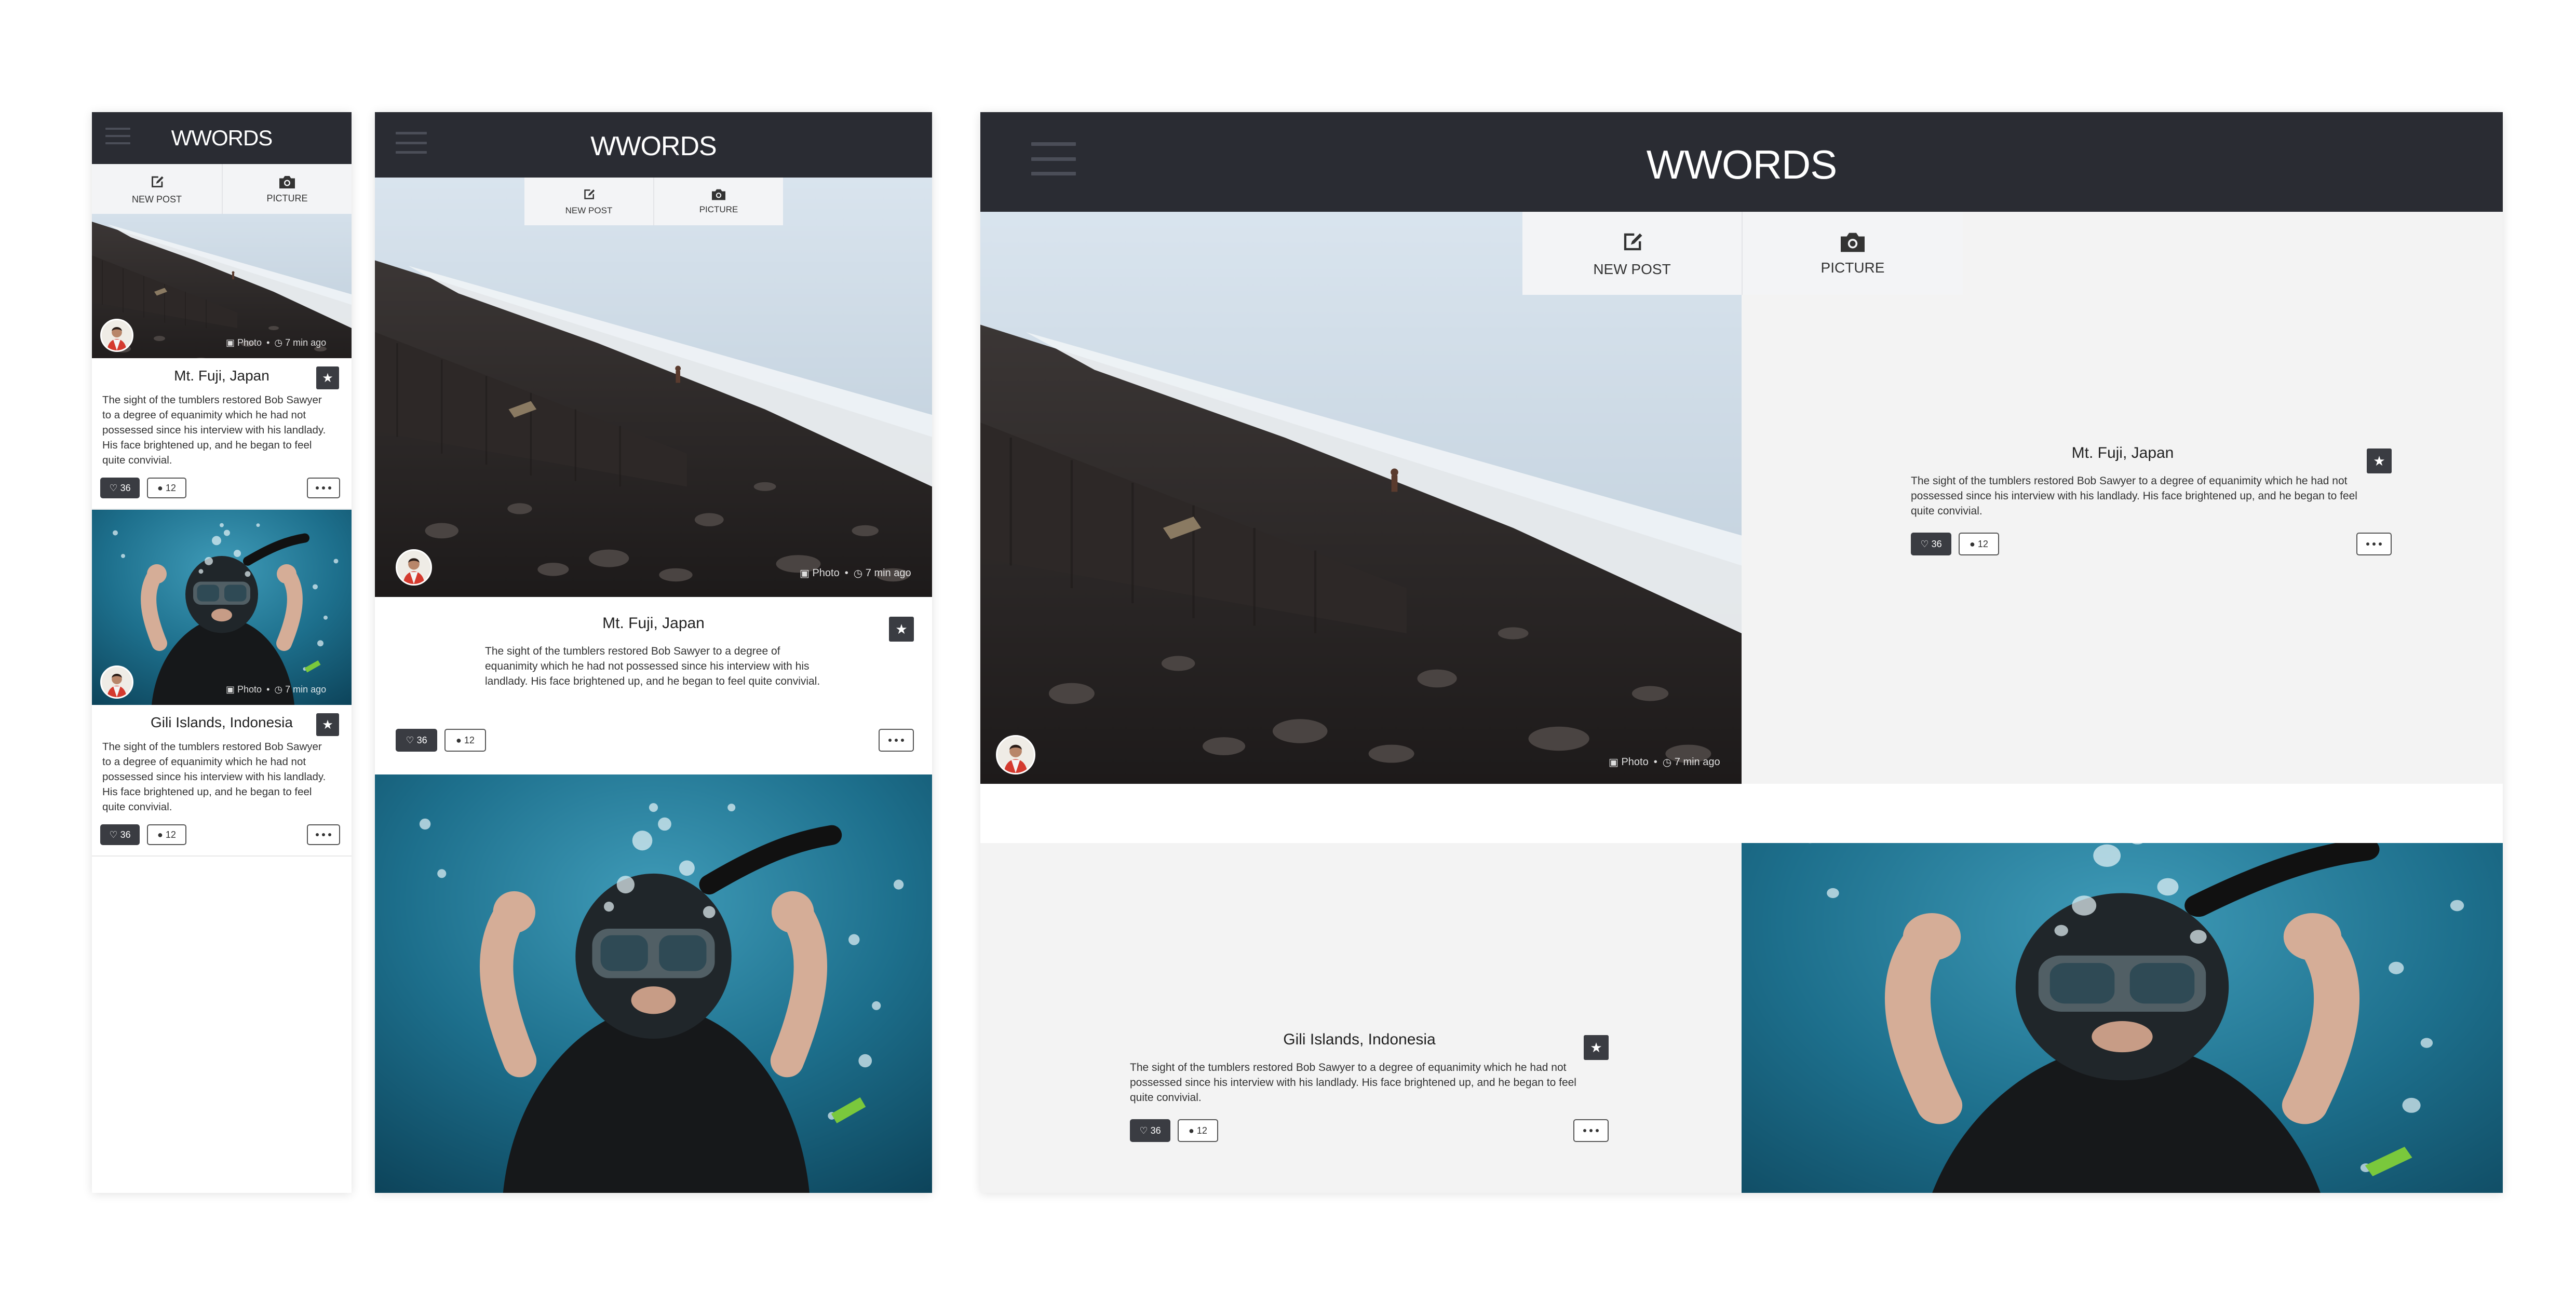 The image size is (2576, 1305). Describe the element at coordinates (222, 856) in the screenshot. I see `divider` at that location.